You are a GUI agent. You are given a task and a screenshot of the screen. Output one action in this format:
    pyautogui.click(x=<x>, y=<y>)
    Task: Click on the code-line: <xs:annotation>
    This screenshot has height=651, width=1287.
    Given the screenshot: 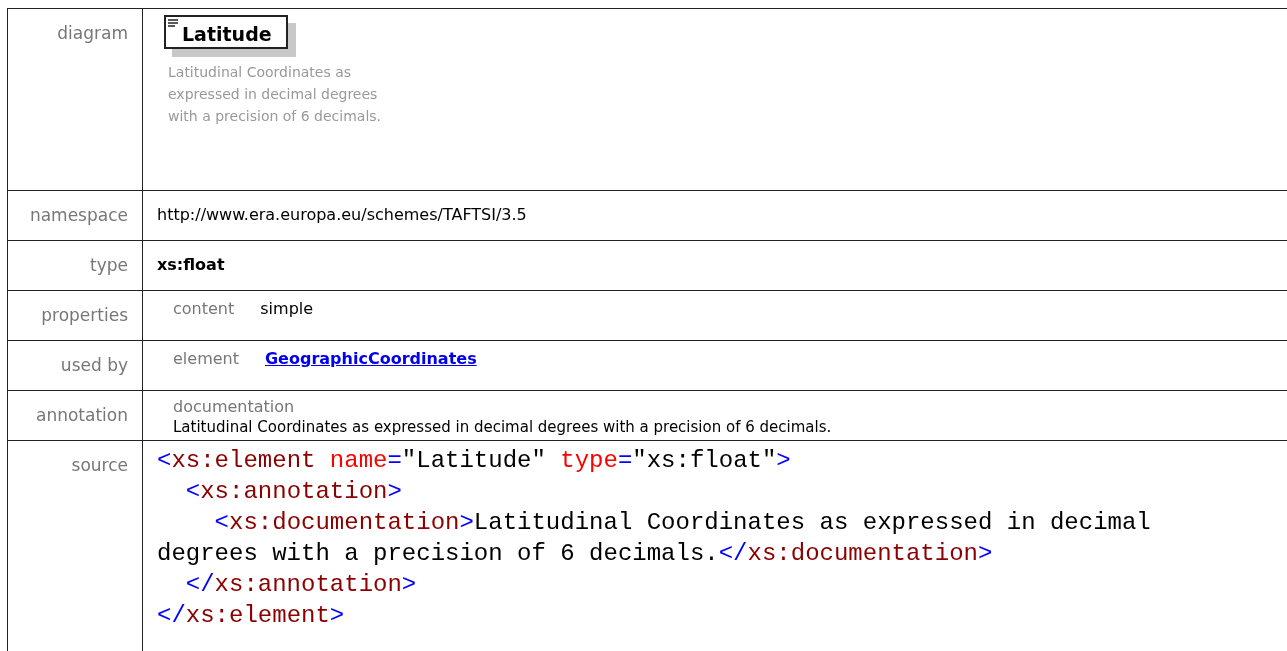 What is the action you would take?
    pyautogui.click(x=293, y=492)
    